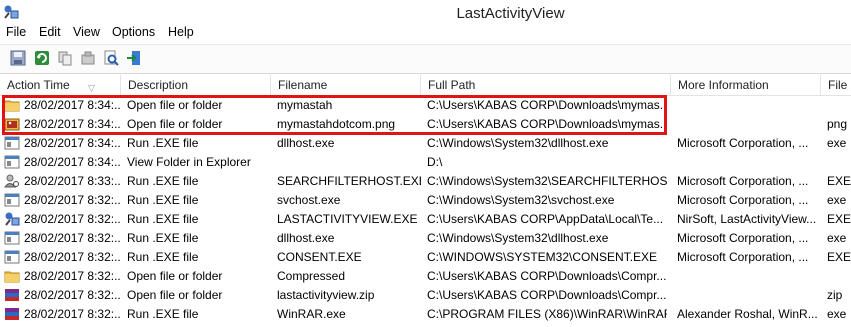 This screenshot has height=327, width=851. What do you see at coordinates (305, 105) in the screenshot?
I see `cell-filename: mymastah` at bounding box center [305, 105].